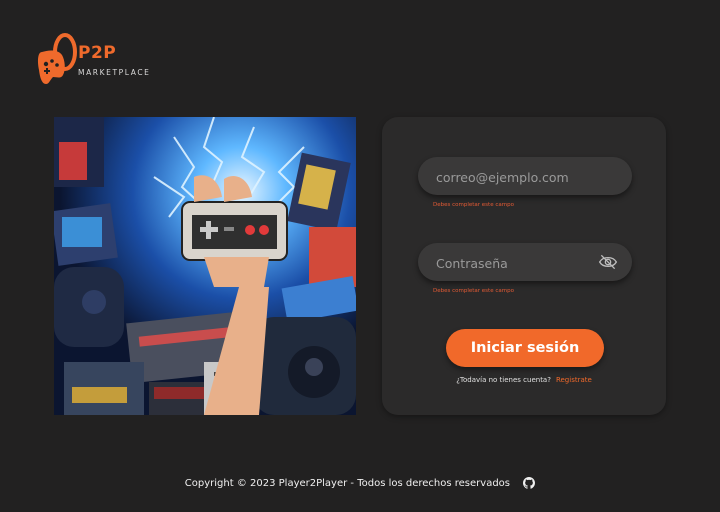 This screenshot has width=720, height=512. I want to click on logo: P2P MARKETPLACE, so click(101, 59).